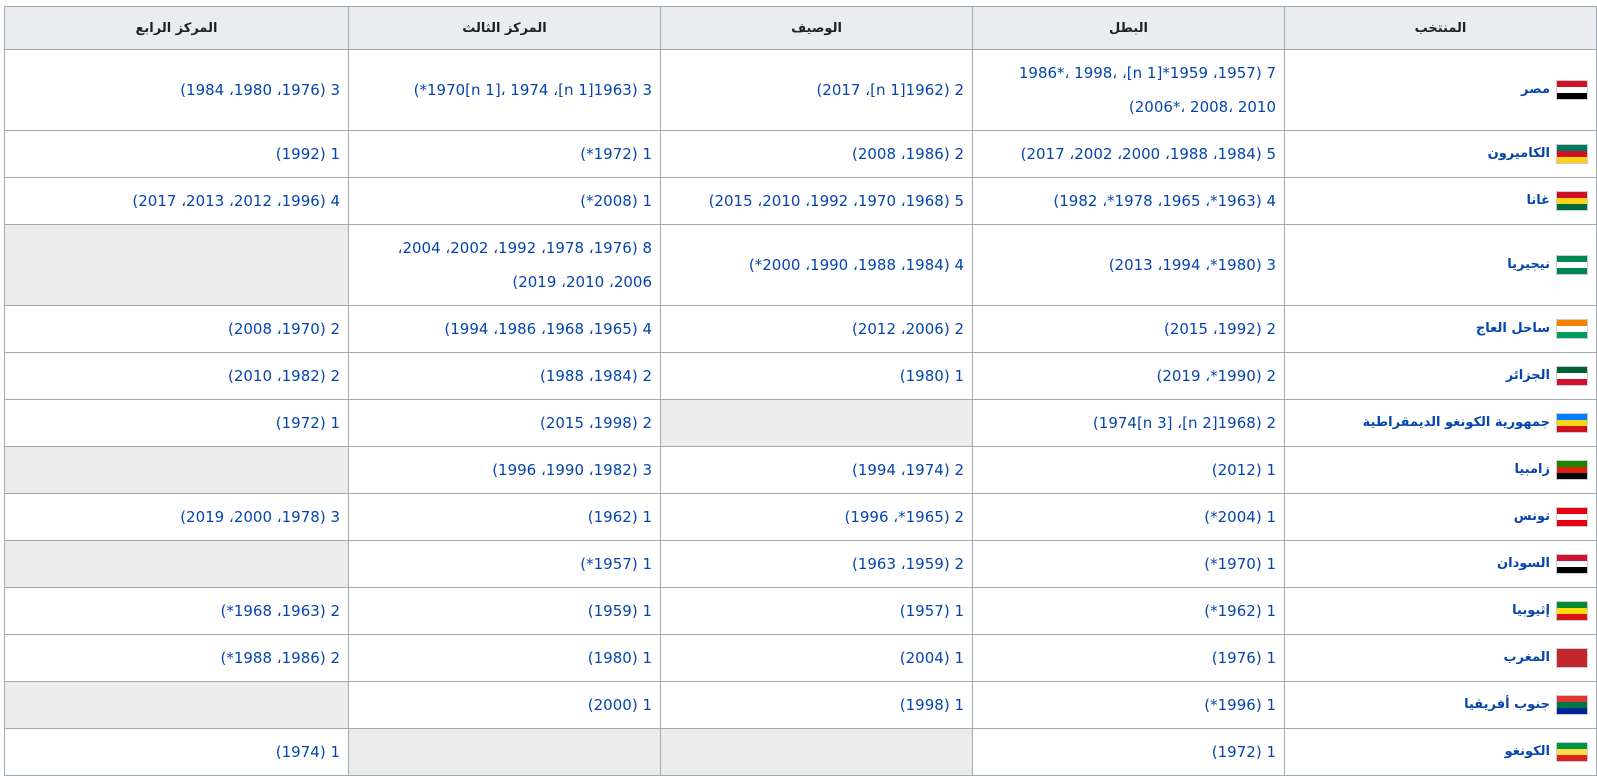 The image size is (1597, 776). What do you see at coordinates (932, 376) in the screenshot?
I see `runner-years: 1 (1980)` at bounding box center [932, 376].